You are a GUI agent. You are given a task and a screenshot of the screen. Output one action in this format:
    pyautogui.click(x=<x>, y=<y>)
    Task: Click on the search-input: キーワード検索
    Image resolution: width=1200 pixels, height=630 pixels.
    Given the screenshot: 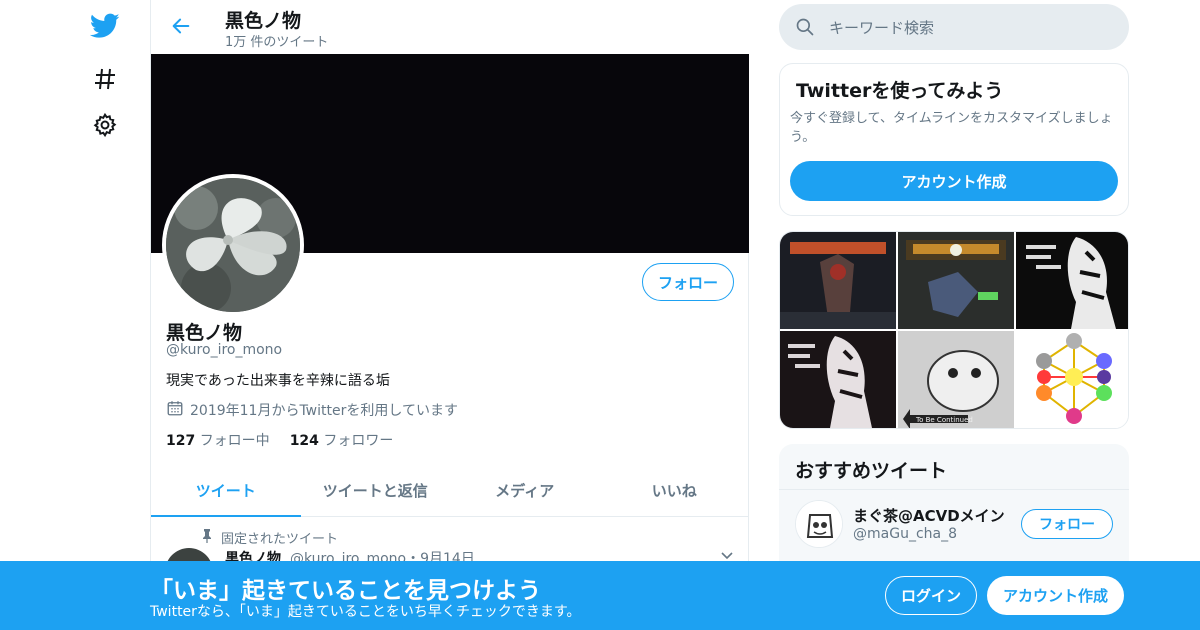 What is the action you would take?
    pyautogui.click(x=881, y=27)
    